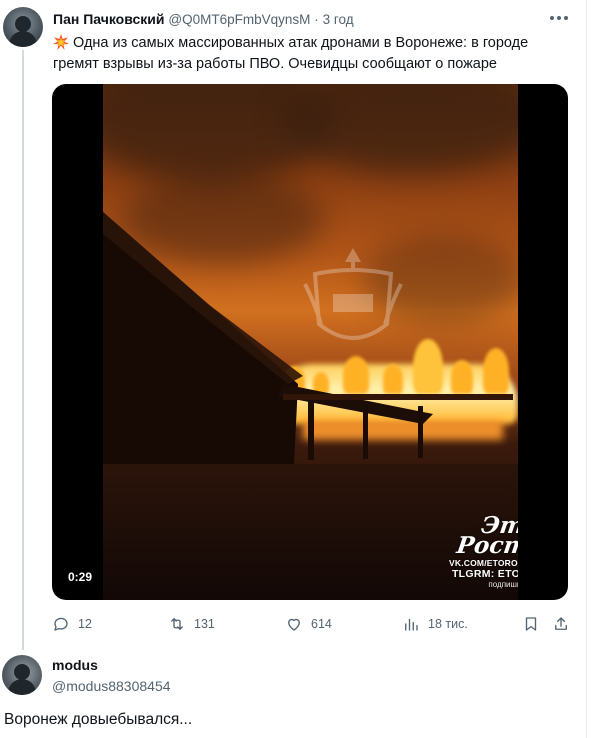 The width and height of the screenshot is (594, 738). What do you see at coordinates (531, 624) in the screenshot?
I see `bookmark-icon` at bounding box center [531, 624].